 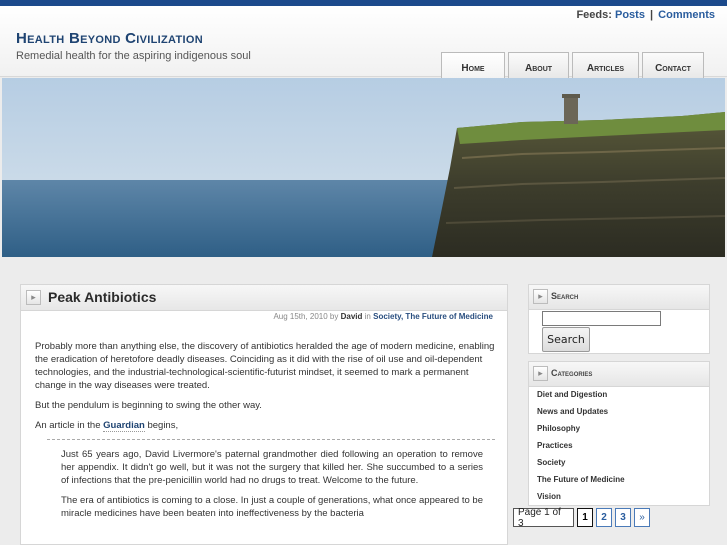 What do you see at coordinates (604, 517) in the screenshot?
I see `page-link-2: 2` at bounding box center [604, 517].